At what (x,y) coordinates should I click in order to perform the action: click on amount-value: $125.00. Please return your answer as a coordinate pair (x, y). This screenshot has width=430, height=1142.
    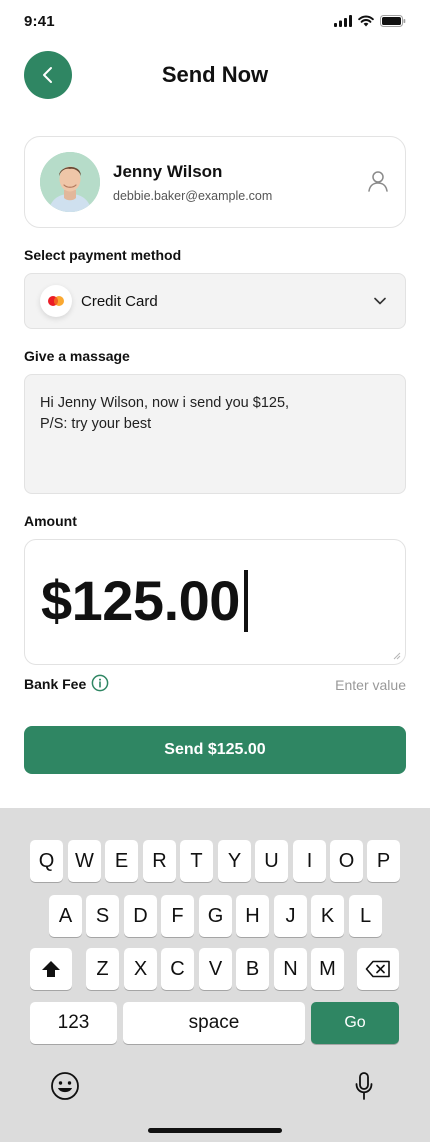
    Looking at the image, I should click on (140, 600).